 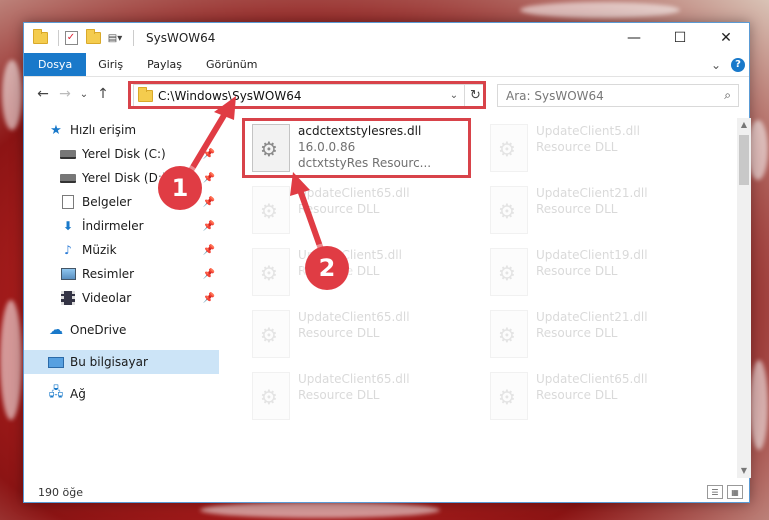 I want to click on search-icon: ⌕, so click(x=727, y=95).